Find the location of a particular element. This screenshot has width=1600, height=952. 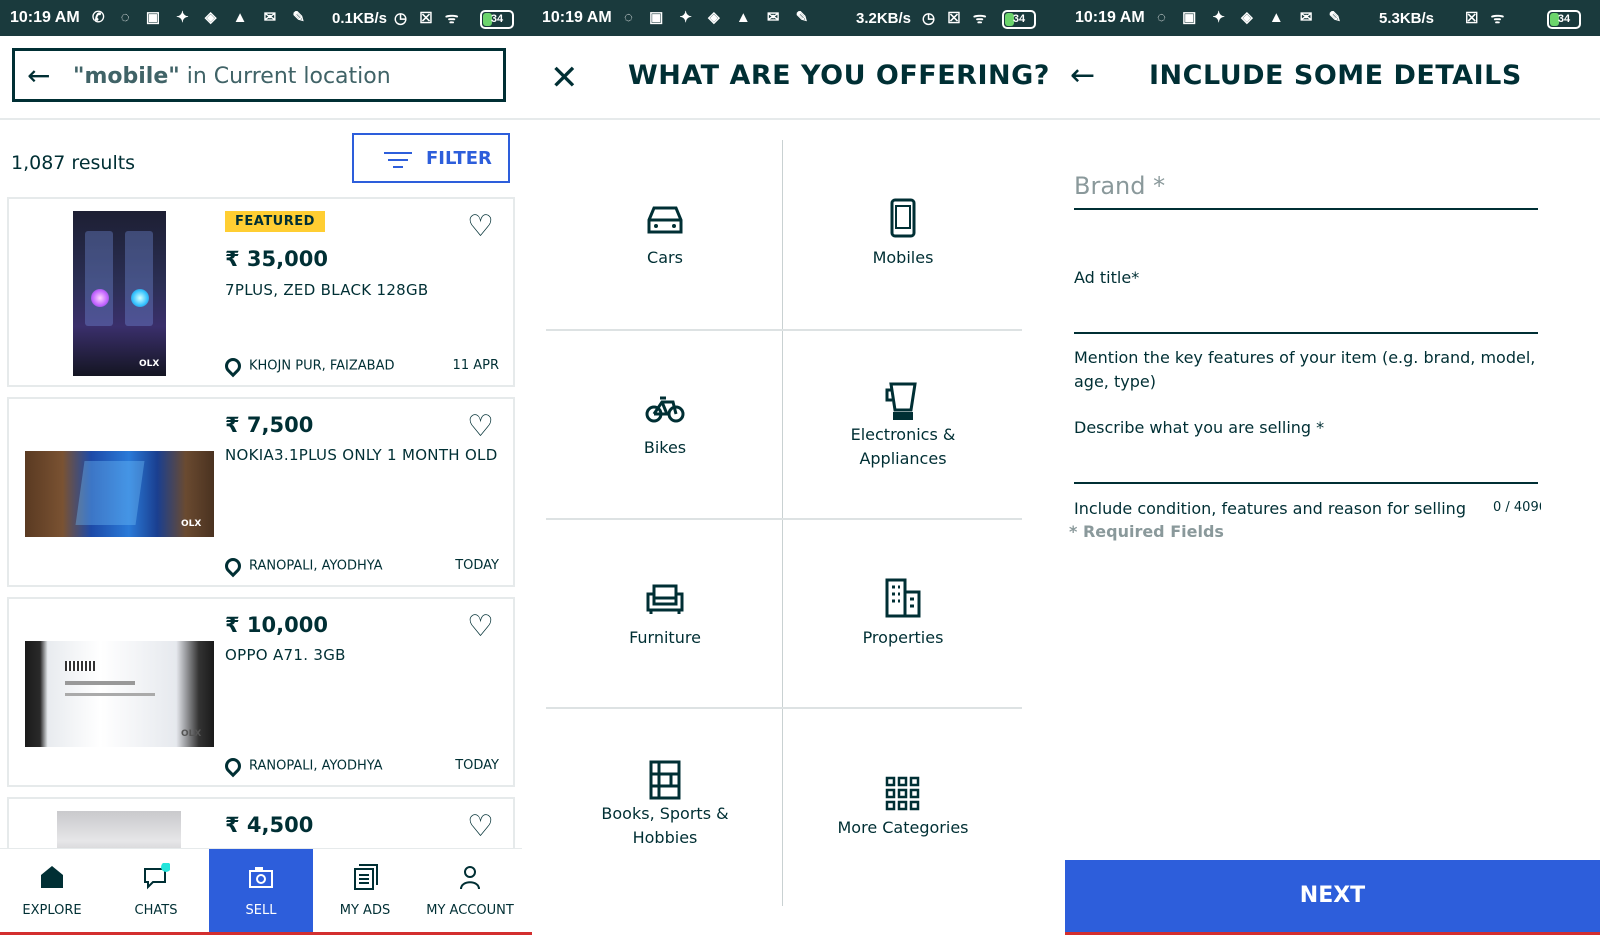

nav-chats: CHATS is located at coordinates (156, 891).